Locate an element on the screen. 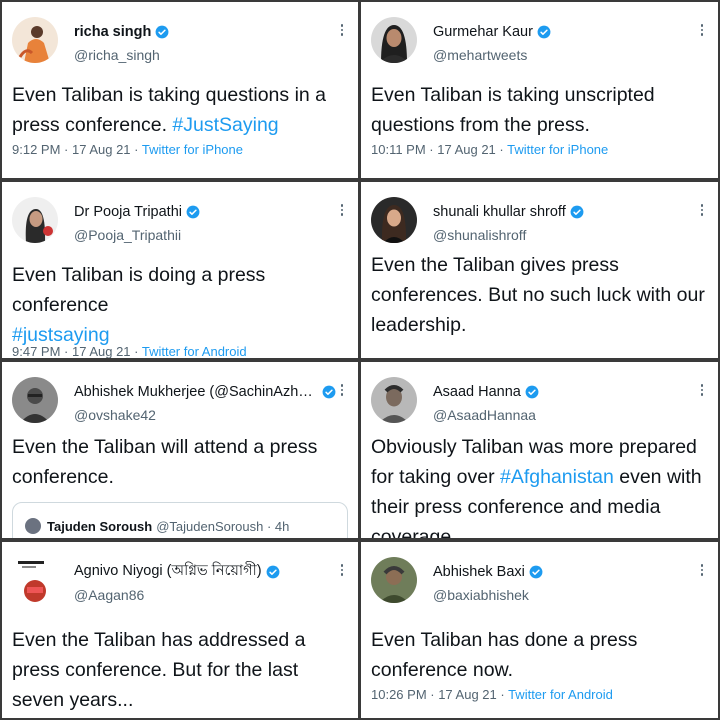 This screenshot has height=720, width=720. quoted-tweet: Tajuden Soroush @TajudenSoroush · 4h is located at coordinates (180, 520).